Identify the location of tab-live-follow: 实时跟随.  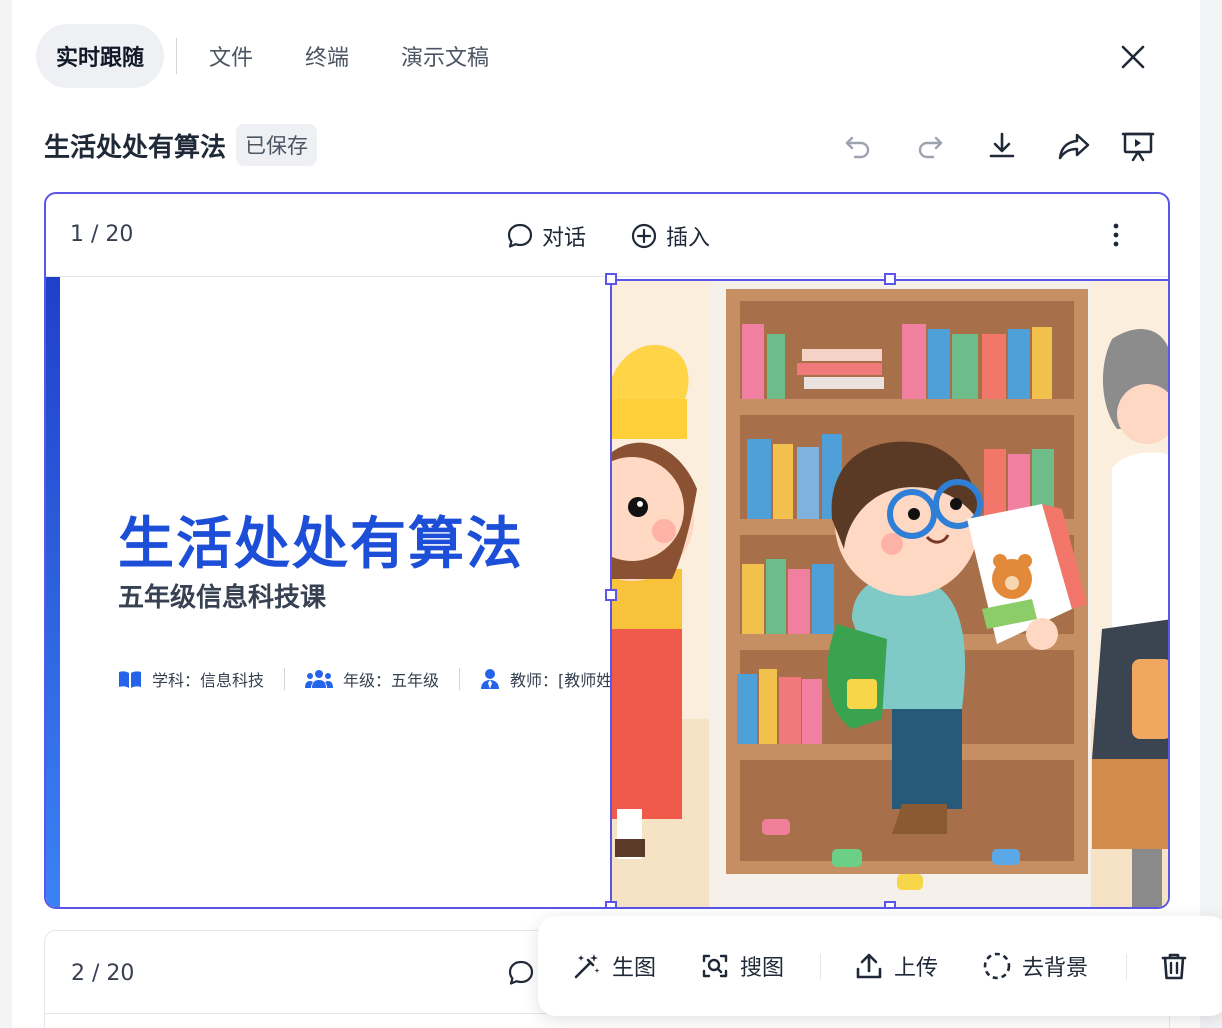
(100, 56).